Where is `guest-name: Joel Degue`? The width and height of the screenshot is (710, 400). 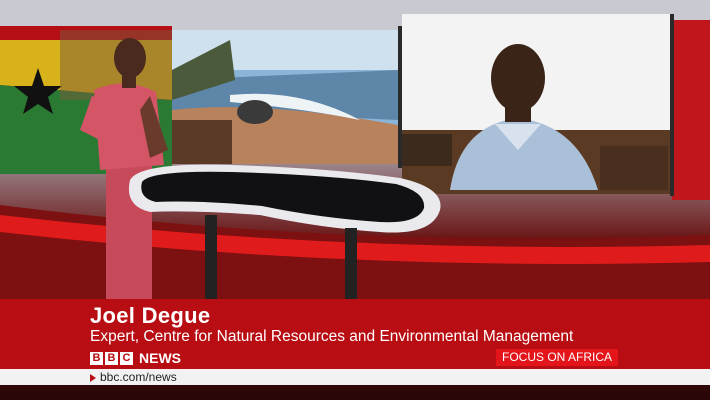 guest-name: Joel Degue is located at coordinates (150, 315).